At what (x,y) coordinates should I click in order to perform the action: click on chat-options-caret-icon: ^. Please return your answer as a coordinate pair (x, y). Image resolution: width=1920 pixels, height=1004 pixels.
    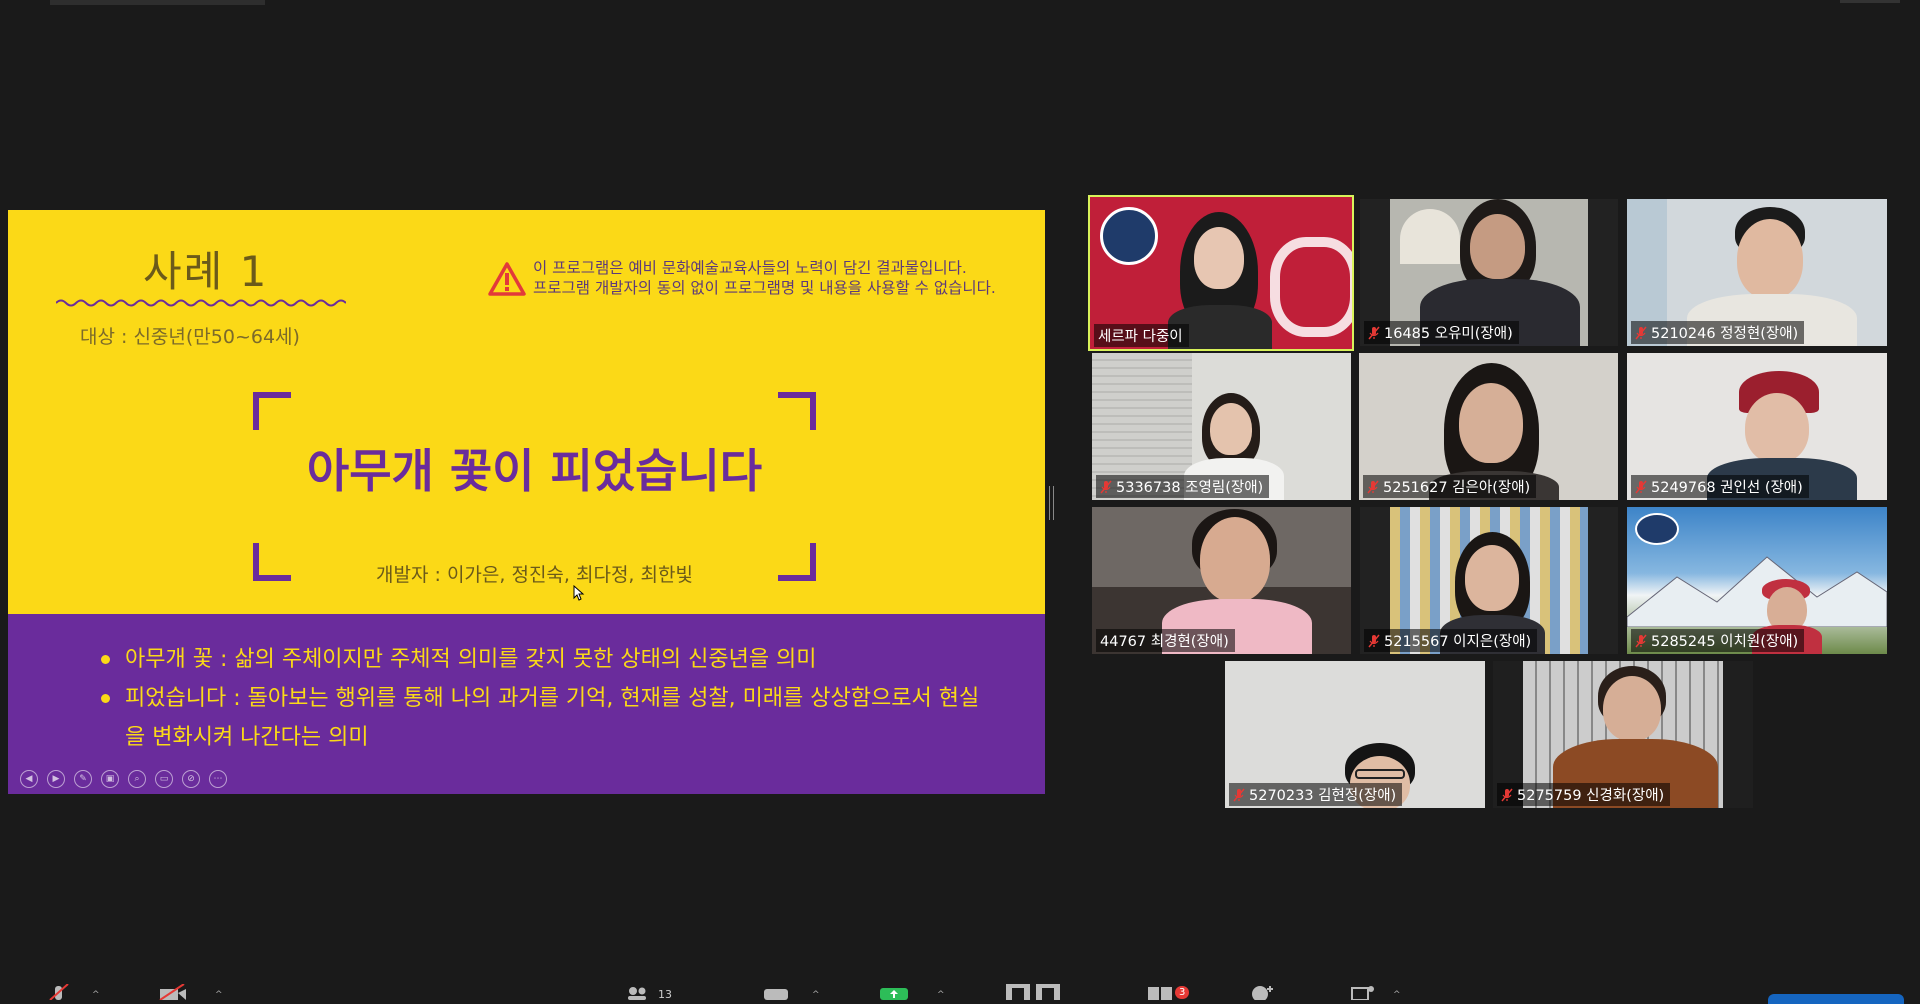
    Looking at the image, I should click on (816, 995).